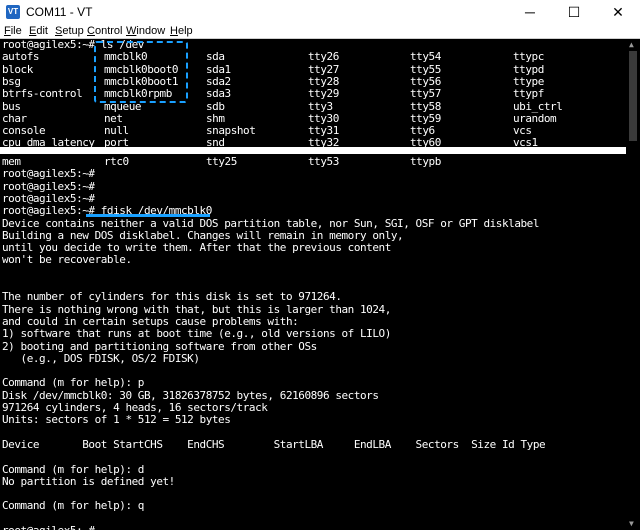 This screenshot has height=530, width=640. I want to click on listing-entry: ttypf, so click(528, 94).